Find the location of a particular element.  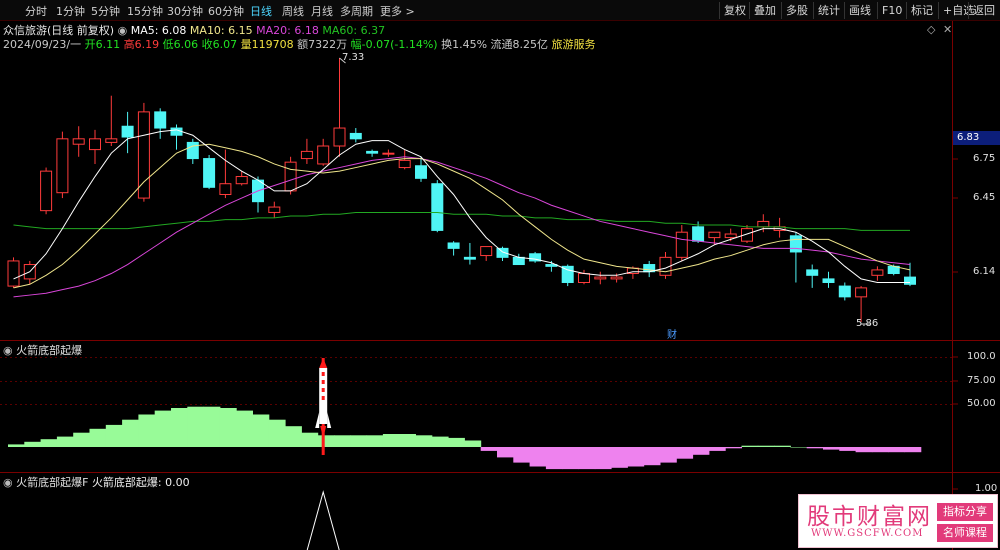

indicator-area is located at coordinates (465, 438).